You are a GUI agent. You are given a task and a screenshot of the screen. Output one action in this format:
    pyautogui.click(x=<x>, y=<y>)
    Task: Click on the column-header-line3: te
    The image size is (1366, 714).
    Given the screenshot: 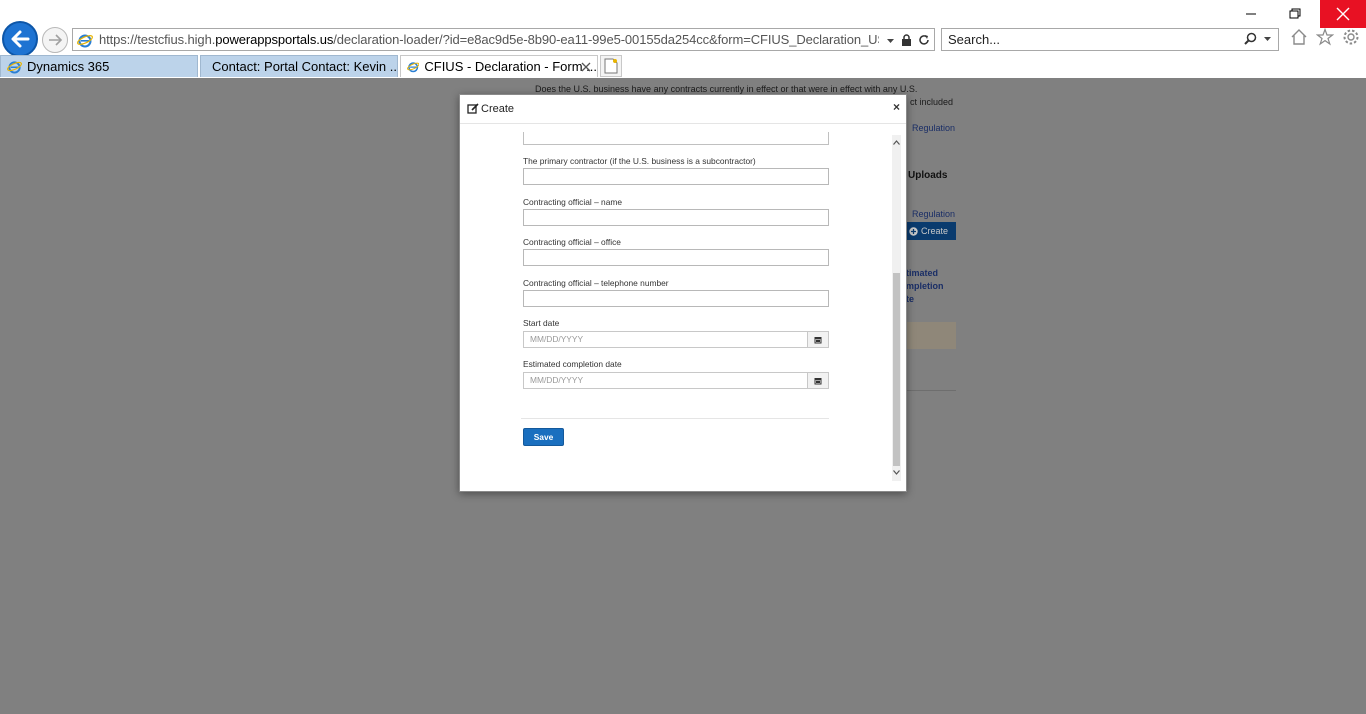 What is the action you would take?
    pyautogui.click(x=910, y=299)
    